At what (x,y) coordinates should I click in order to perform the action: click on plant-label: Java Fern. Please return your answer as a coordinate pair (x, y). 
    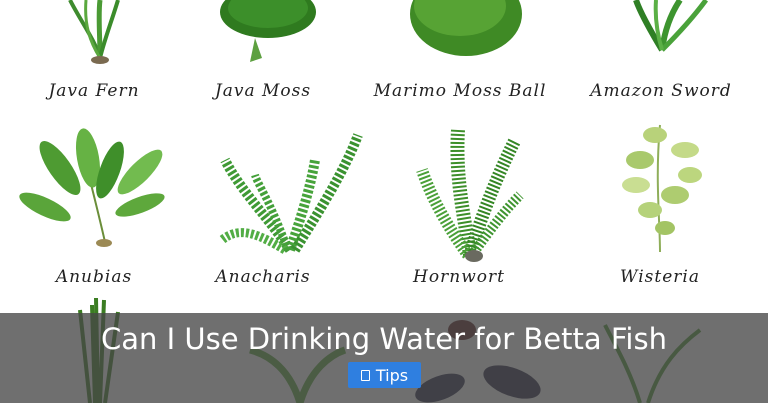
    Looking at the image, I should click on (94, 91).